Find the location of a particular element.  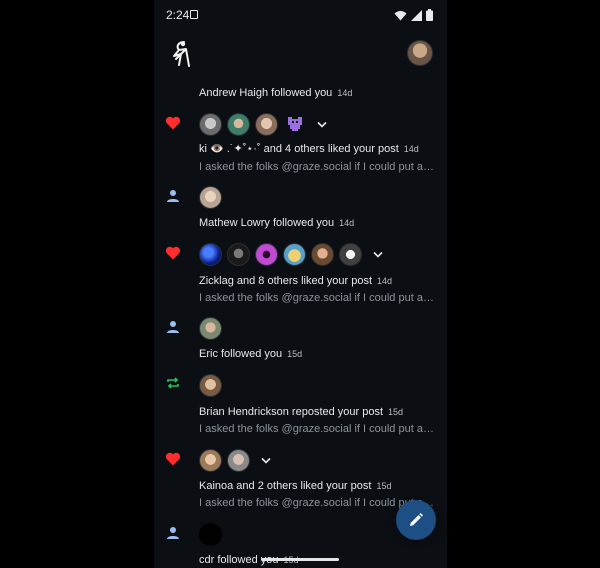

app-notification-icon is located at coordinates (194, 14).